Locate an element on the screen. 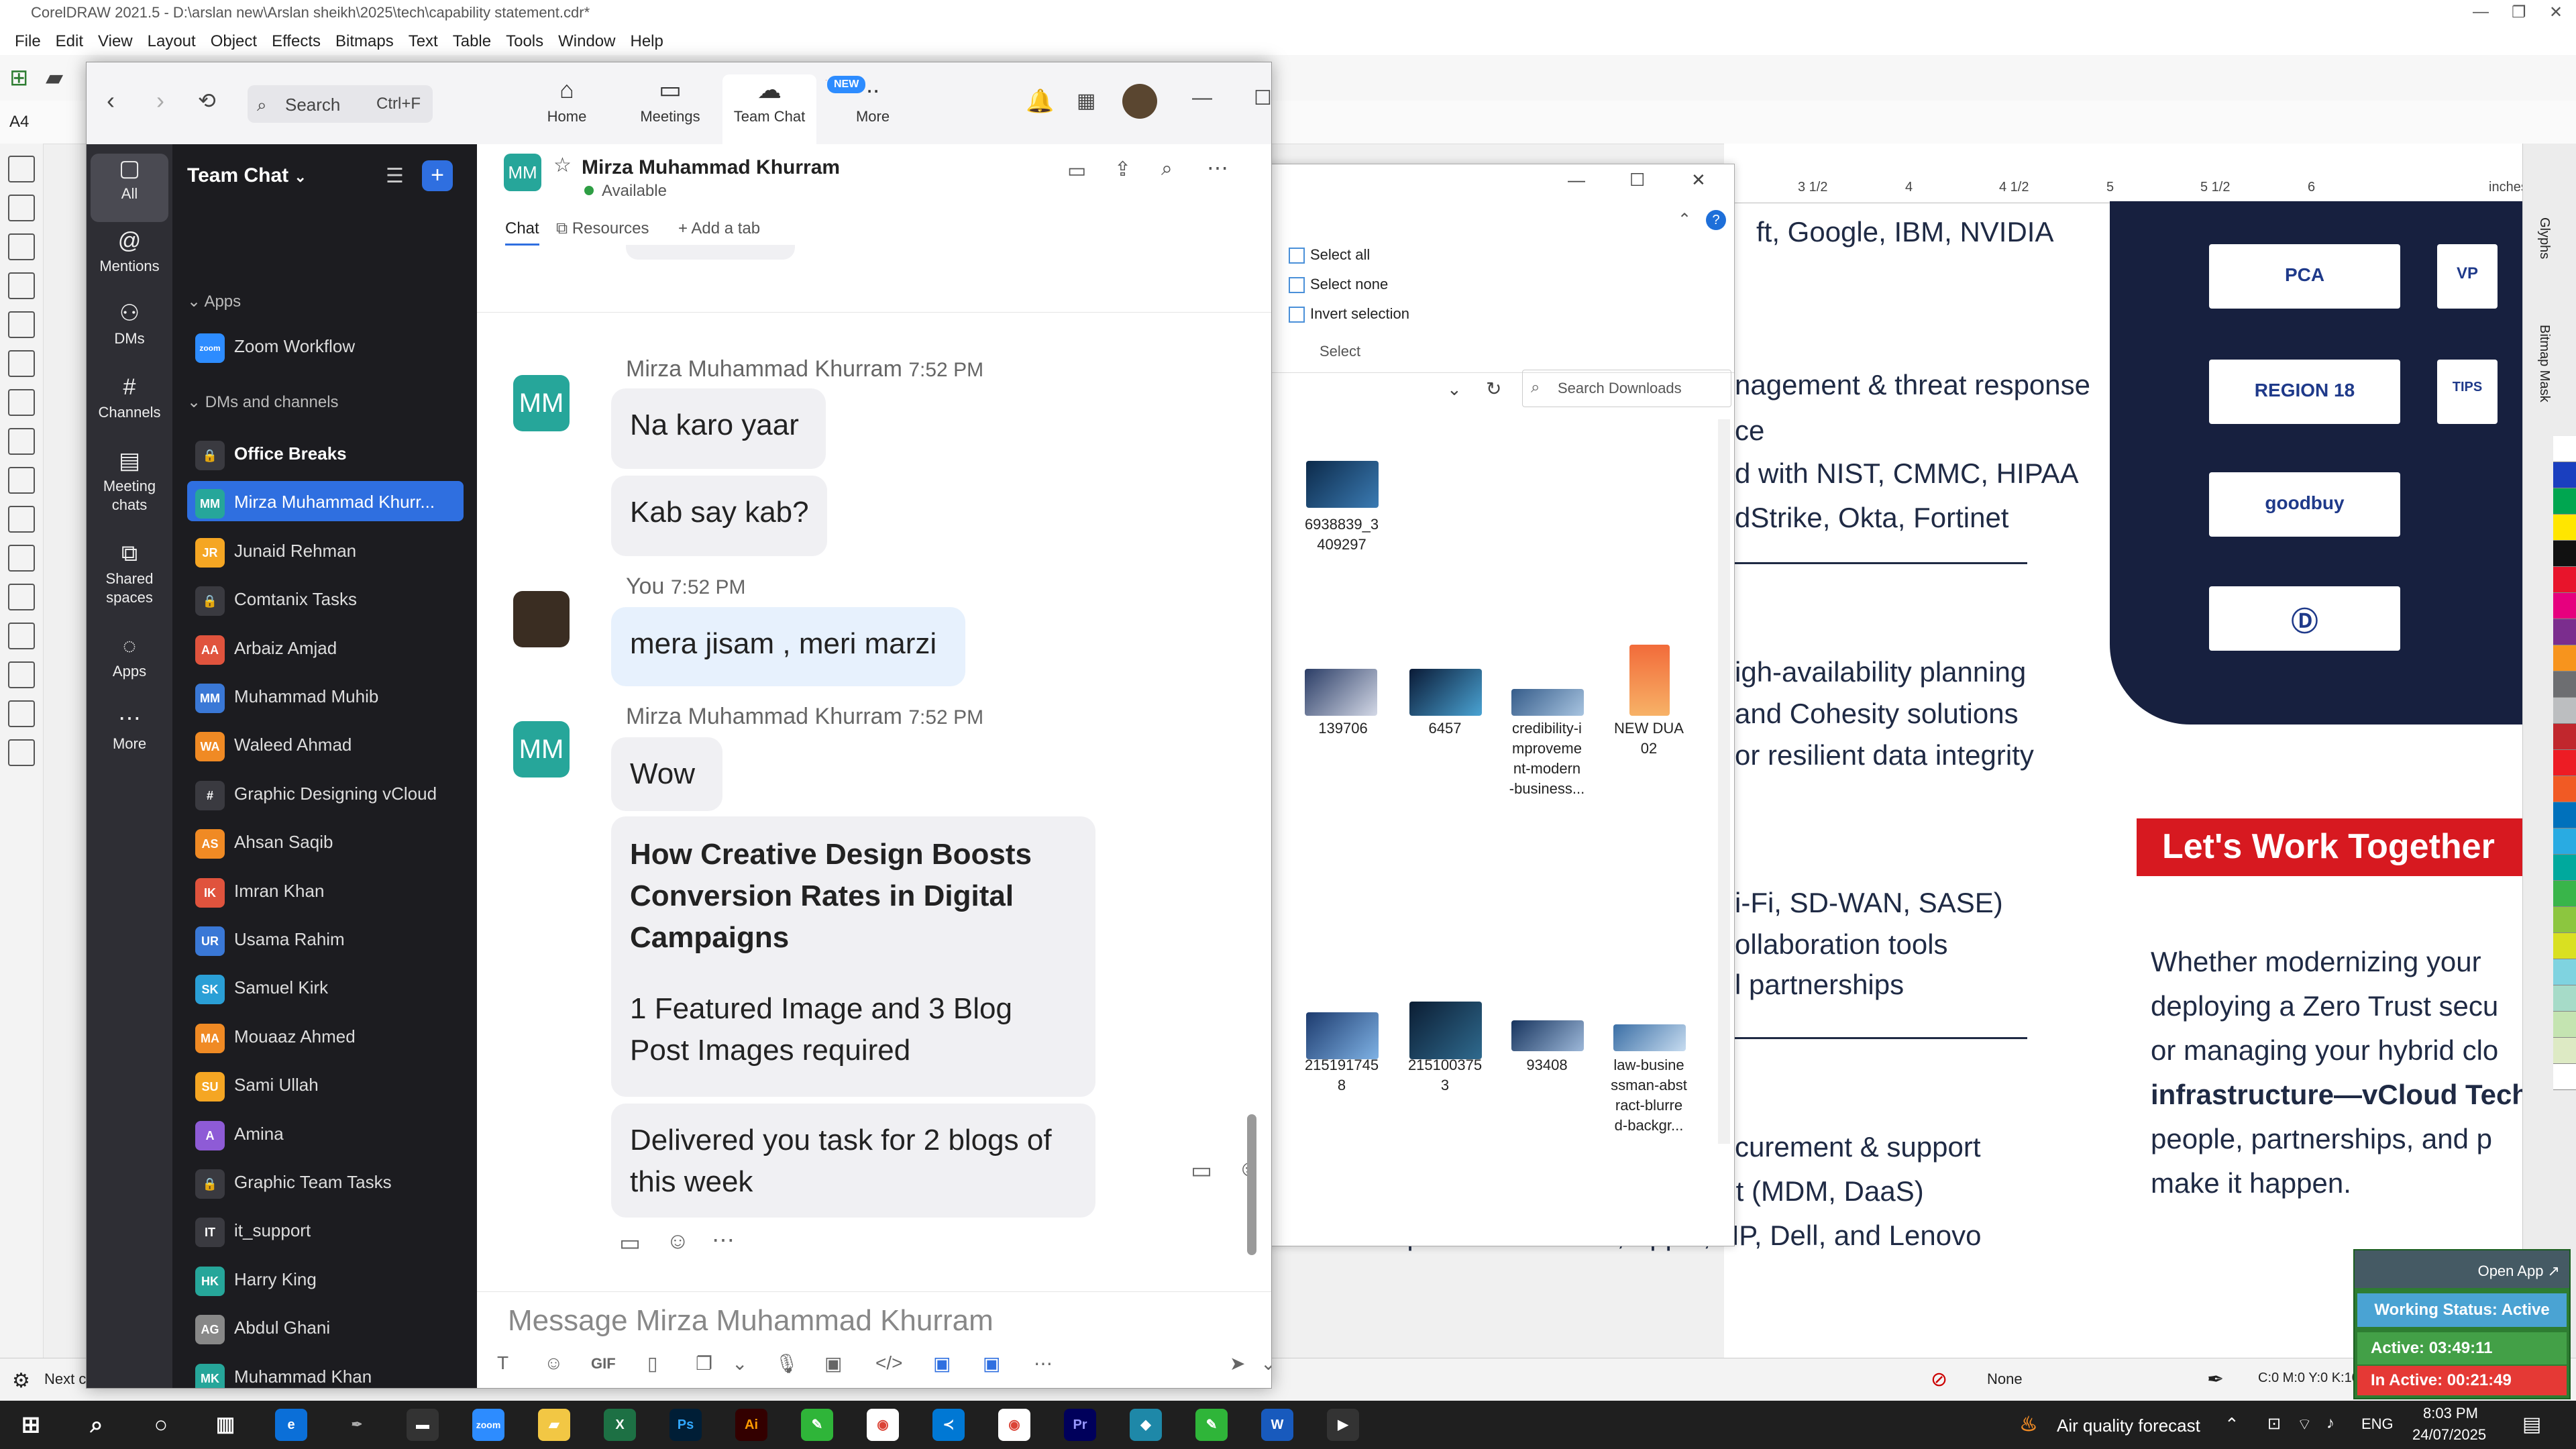  list-item: # Graphic Designing vCloud is located at coordinates (325, 793).